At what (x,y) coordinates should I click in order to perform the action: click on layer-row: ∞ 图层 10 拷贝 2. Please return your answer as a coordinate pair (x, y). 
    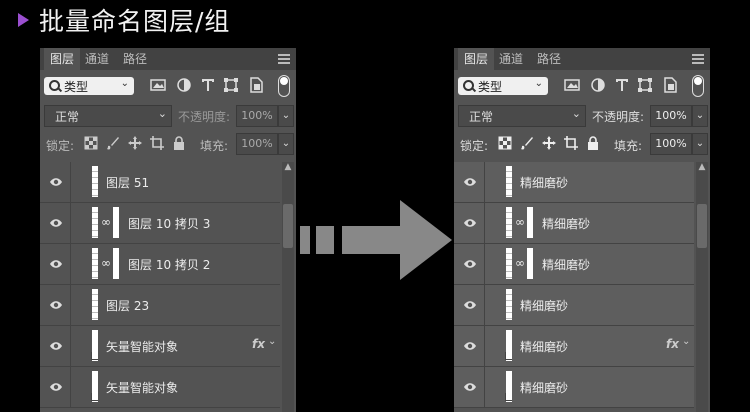
    Looking at the image, I should click on (160, 264).